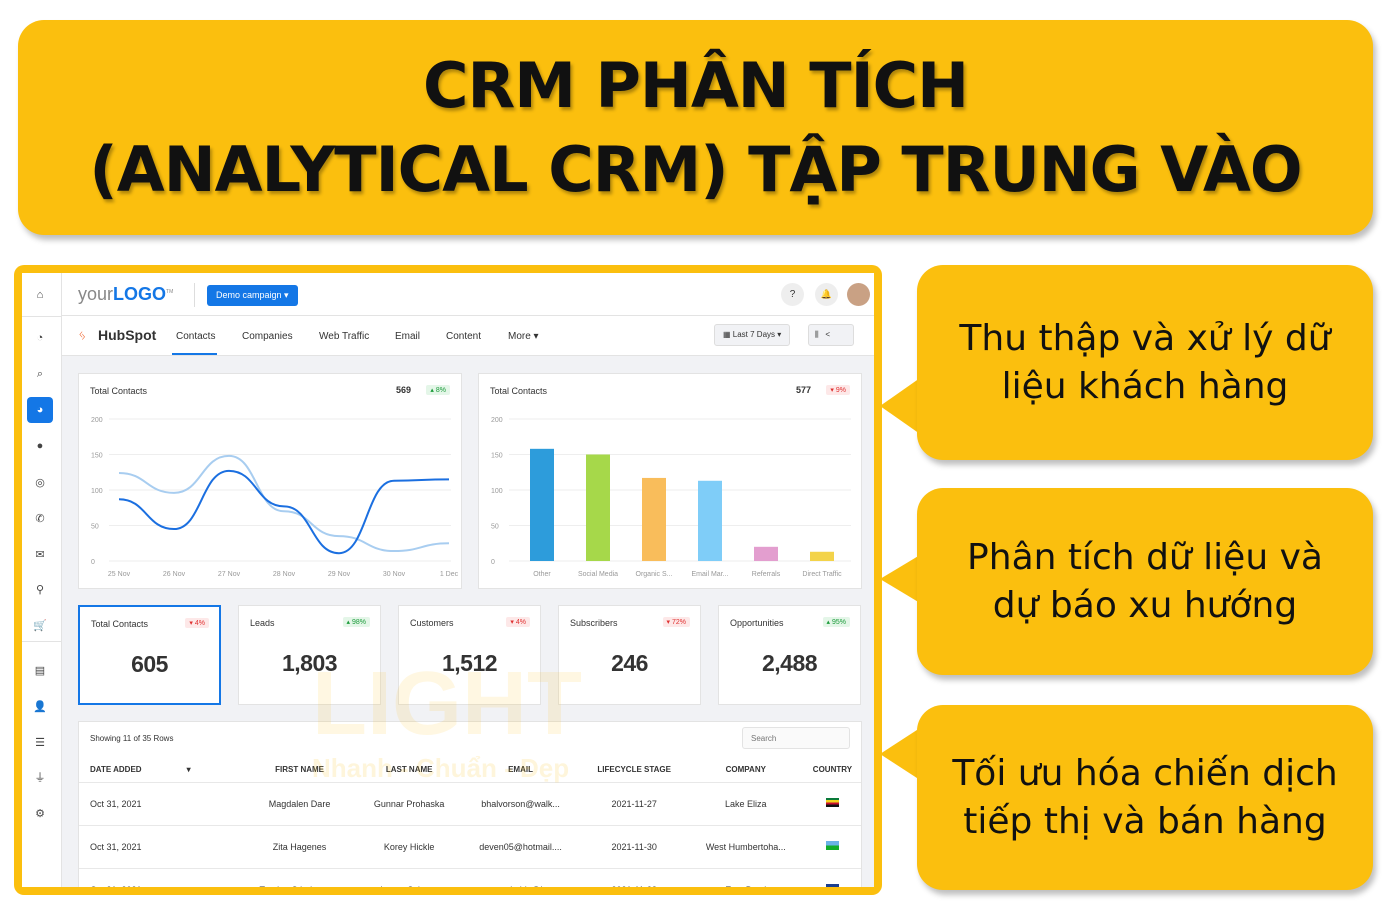 The image size is (1389, 910). I want to click on bell-icon: 🔔, so click(826, 294).